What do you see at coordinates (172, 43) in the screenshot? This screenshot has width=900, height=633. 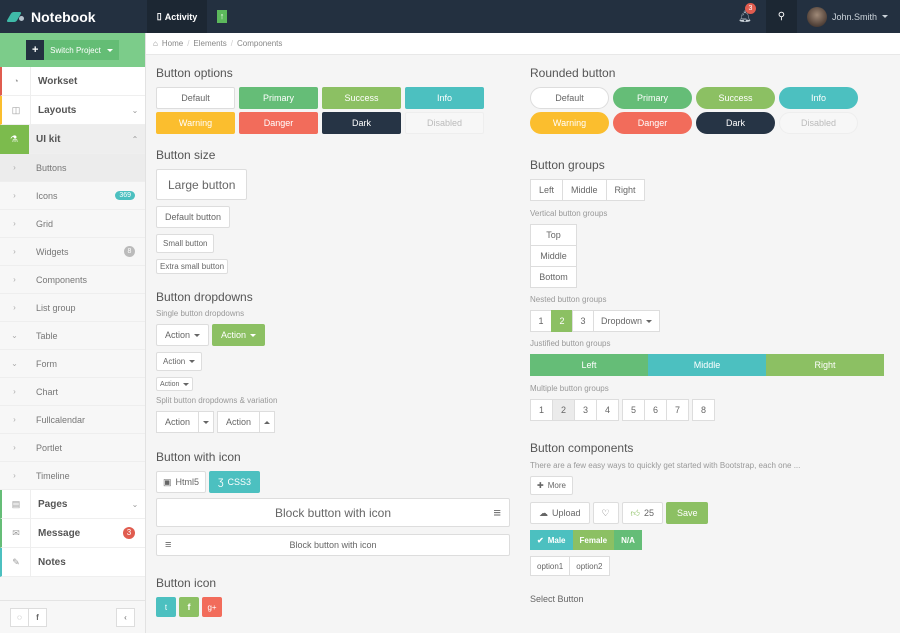 I see `breadcrumb-home: Home` at bounding box center [172, 43].